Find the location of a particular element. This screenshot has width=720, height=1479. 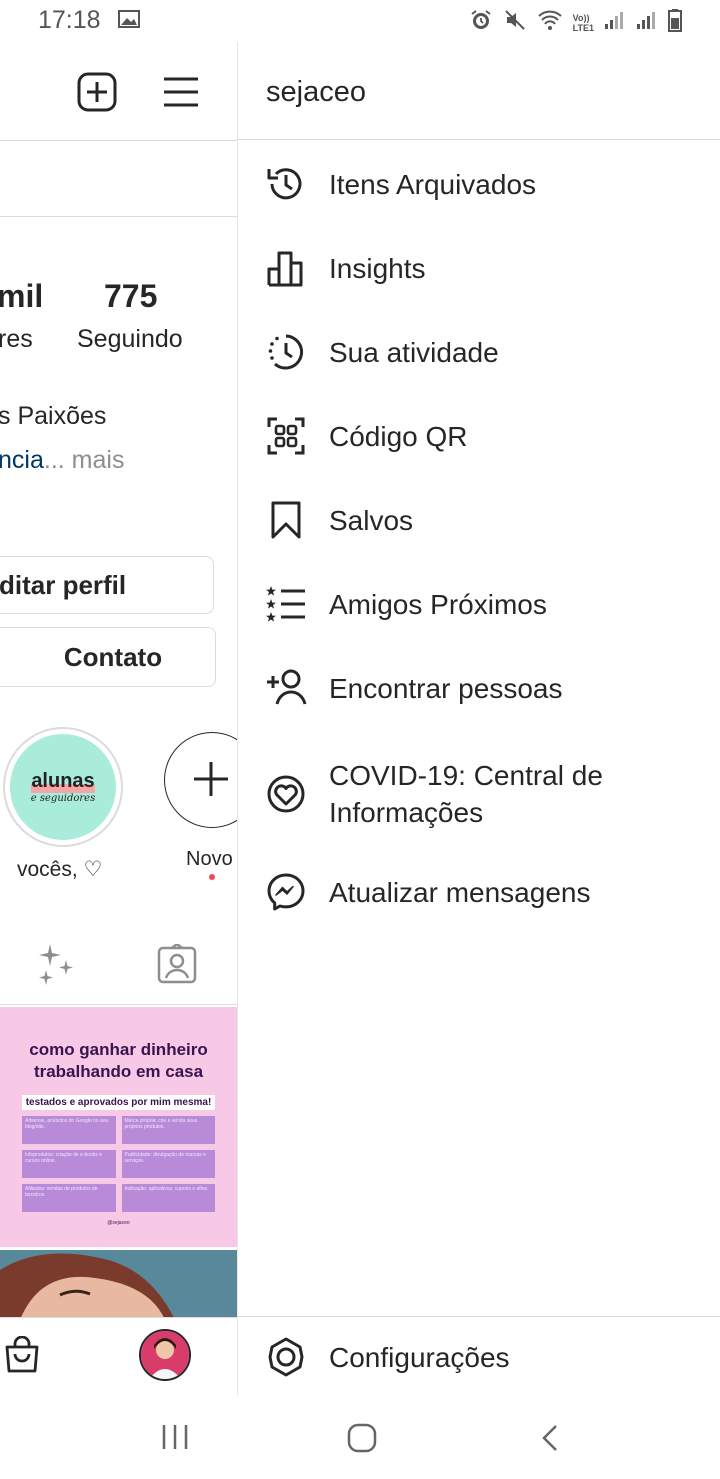

menu-item-close-friends: Amigos Próximos is located at coordinates (479, 604).